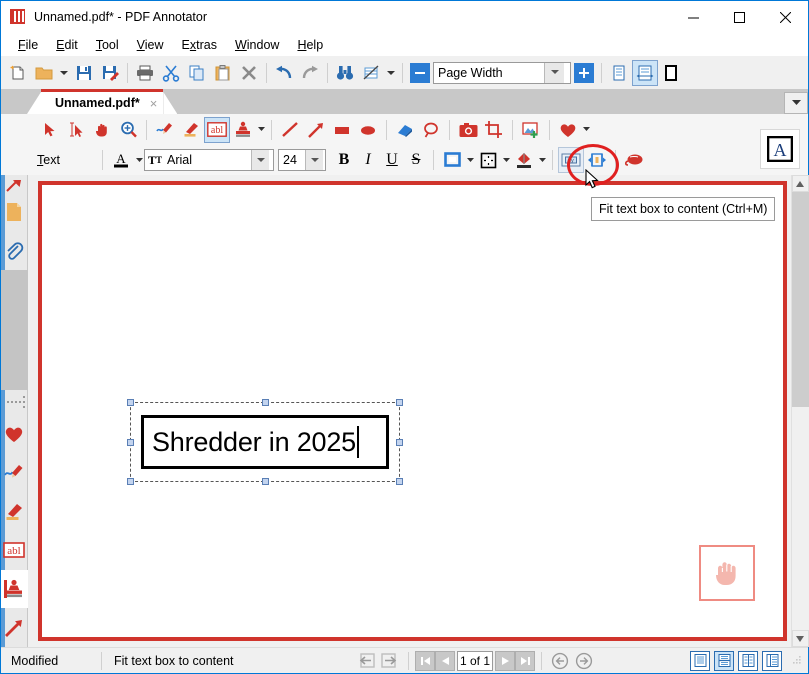 The width and height of the screenshot is (809, 674). Describe the element at coordinates (145, 73) in the screenshot. I see `print-icon` at that location.